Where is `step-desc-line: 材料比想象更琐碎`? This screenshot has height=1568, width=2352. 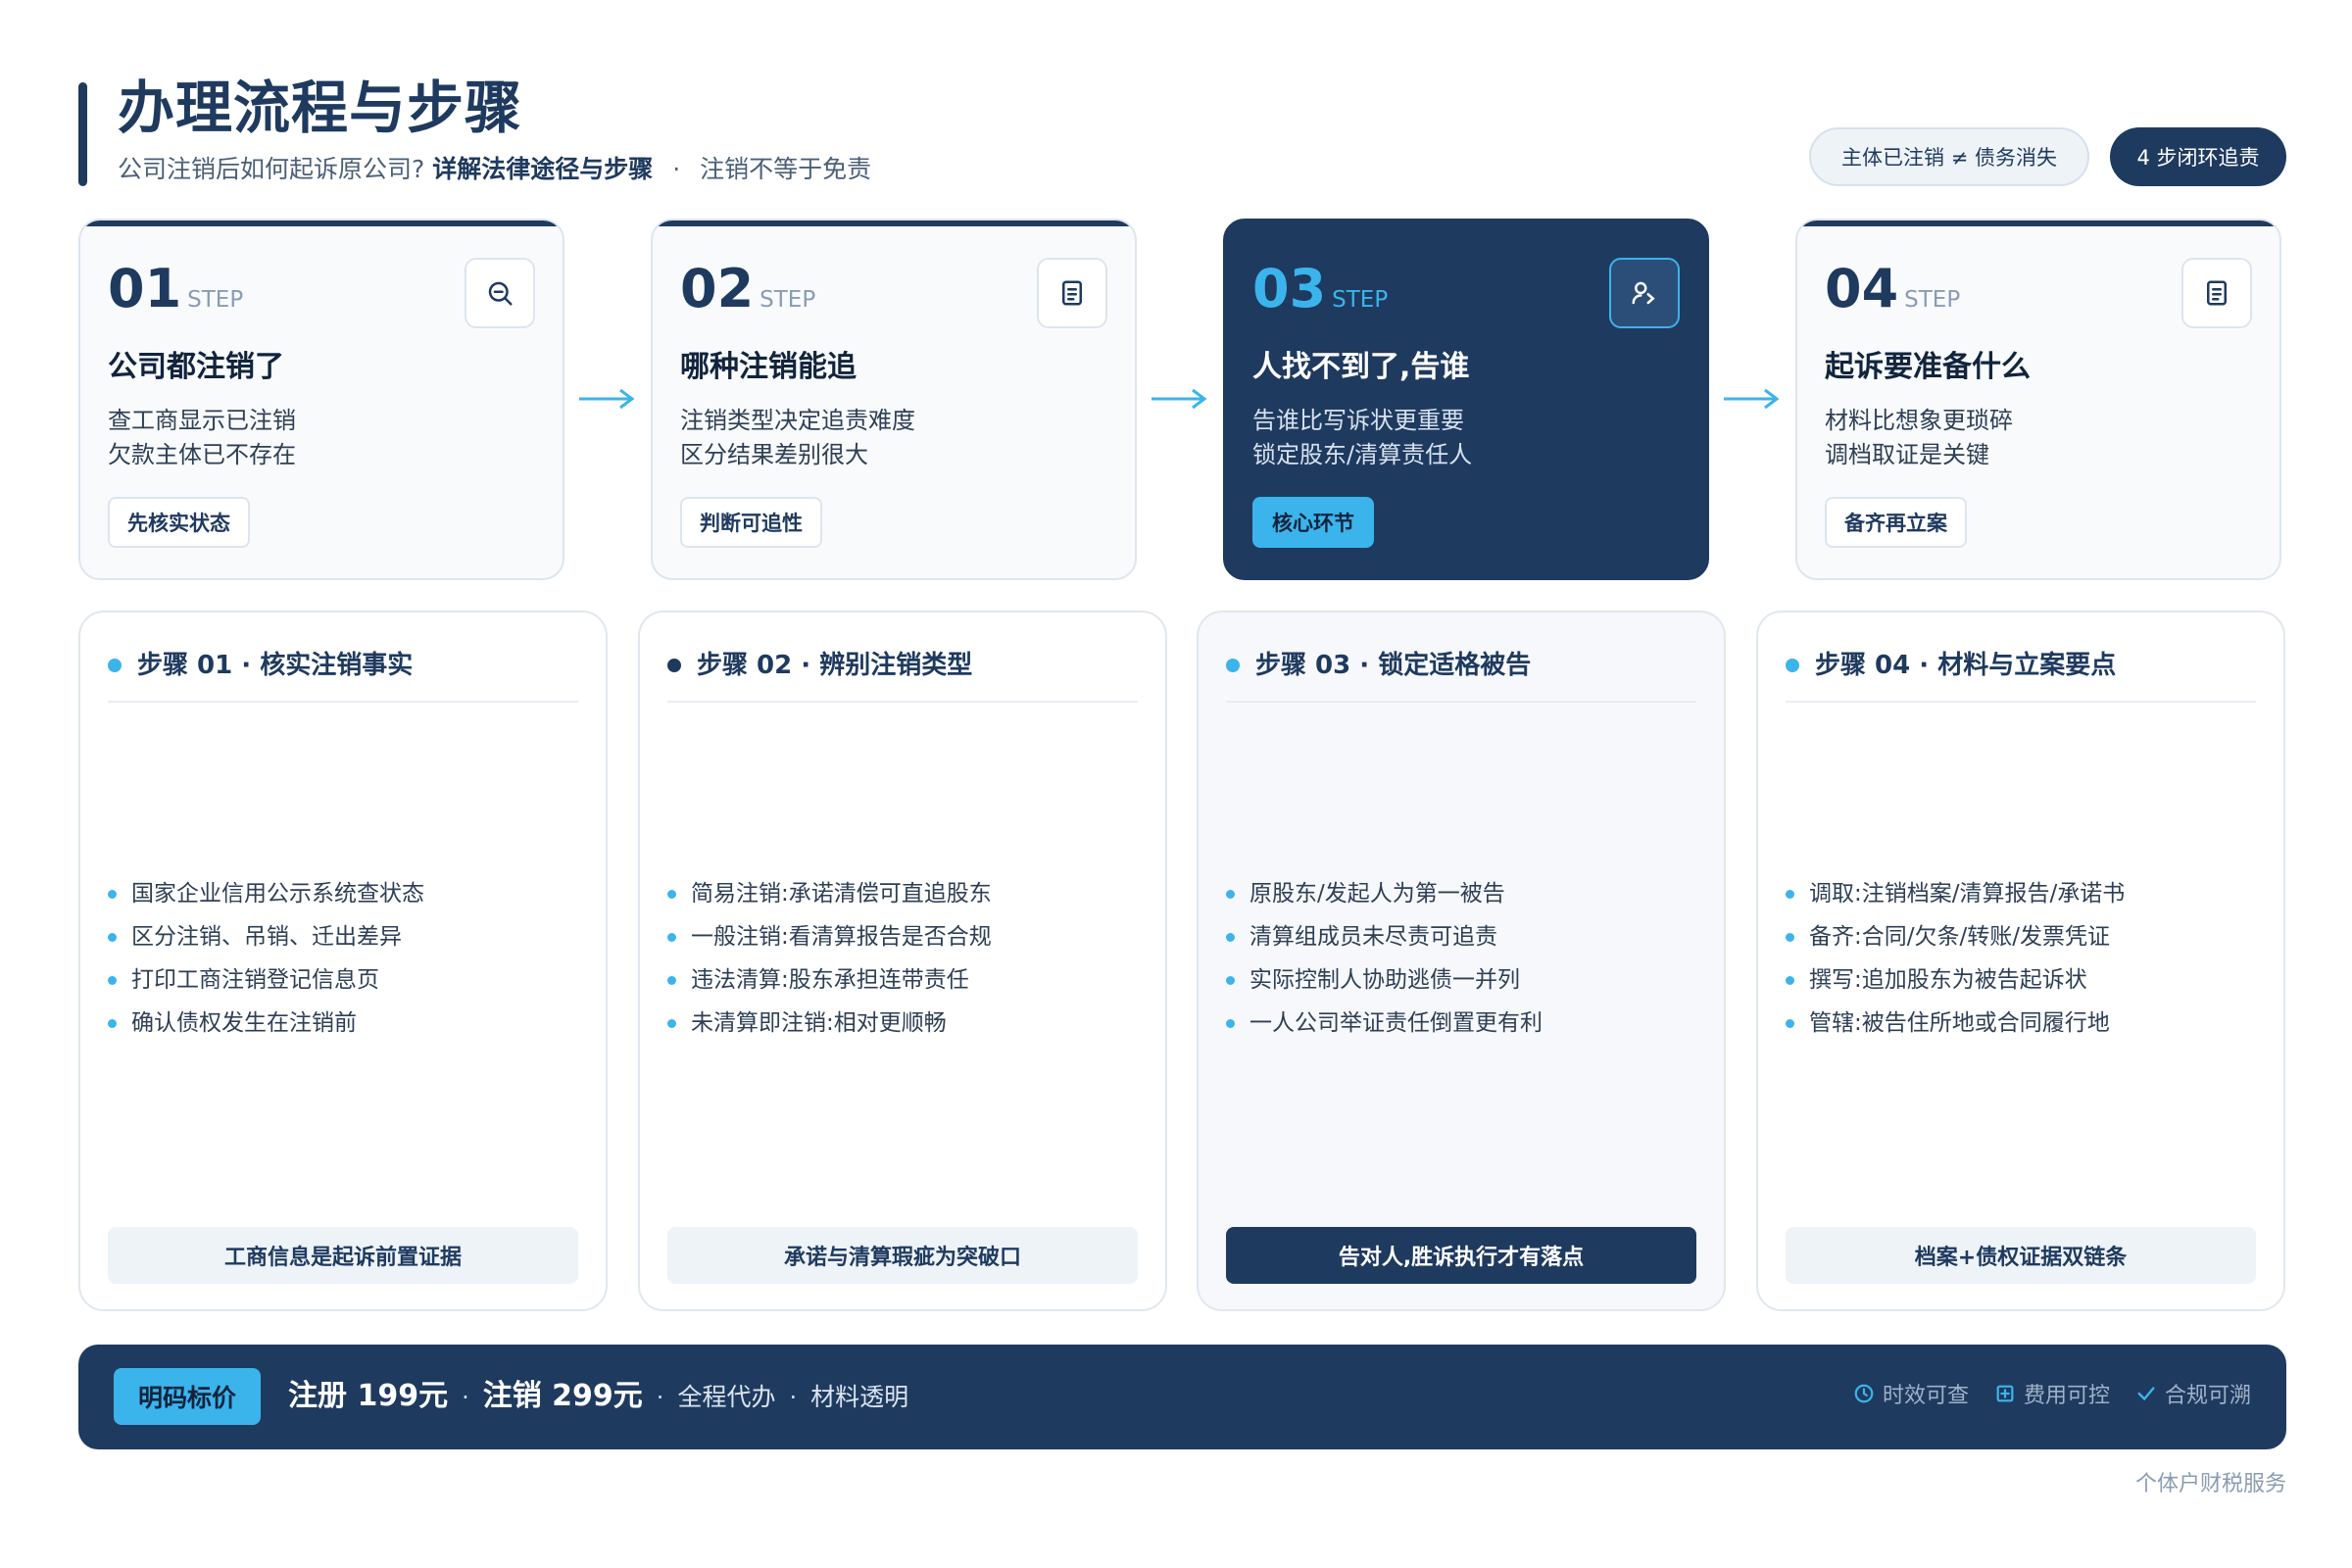
step-desc-line: 材料比想象更琐碎 is located at coordinates (1919, 420).